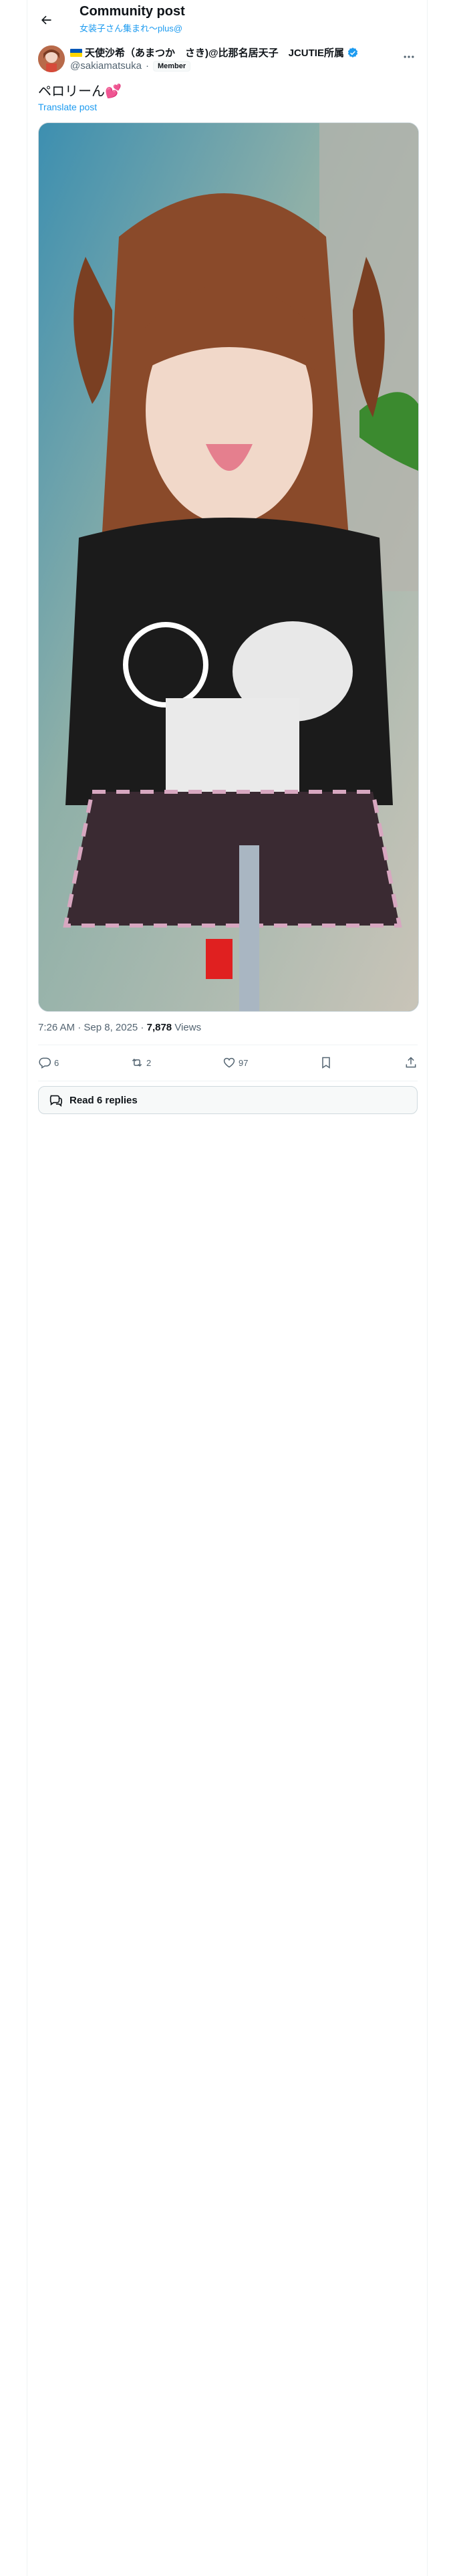 The image size is (451, 2576). I want to click on repost-count: 2, so click(149, 1062).